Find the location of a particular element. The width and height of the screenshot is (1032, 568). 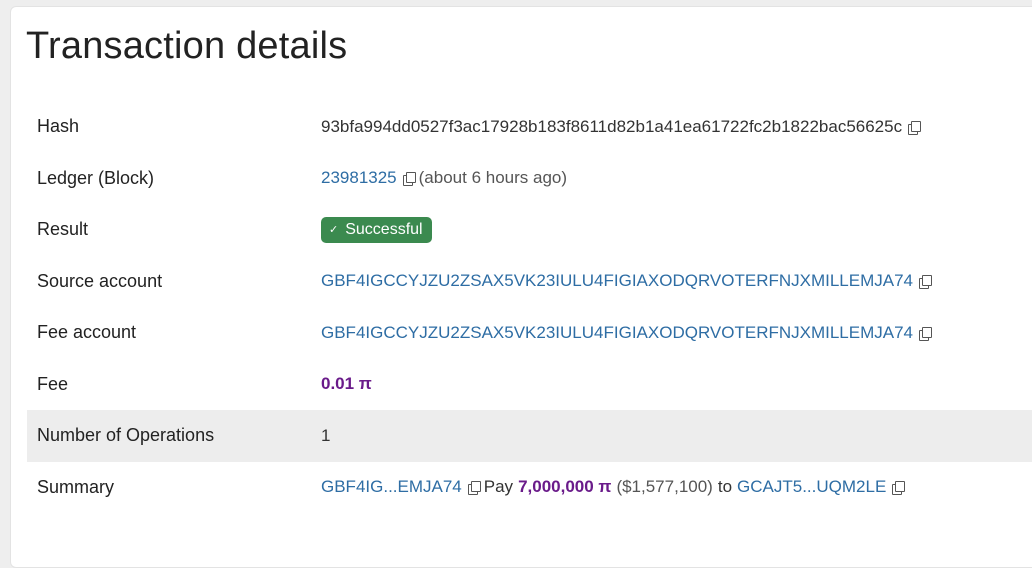

summary-label: Summary is located at coordinates (76, 486).